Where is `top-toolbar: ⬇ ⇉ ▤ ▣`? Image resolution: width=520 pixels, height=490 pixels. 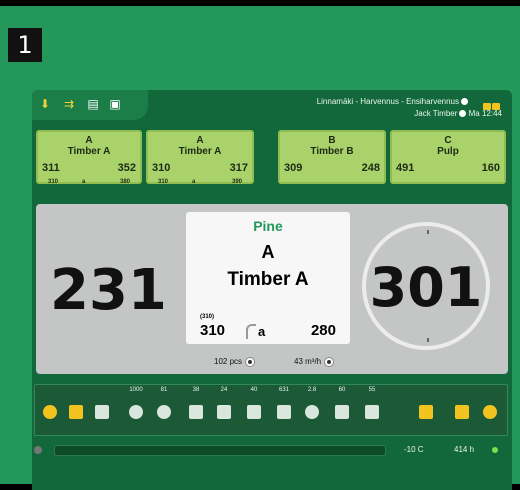 top-toolbar: ⬇ ⇉ ▤ ▣ is located at coordinates (90, 105).